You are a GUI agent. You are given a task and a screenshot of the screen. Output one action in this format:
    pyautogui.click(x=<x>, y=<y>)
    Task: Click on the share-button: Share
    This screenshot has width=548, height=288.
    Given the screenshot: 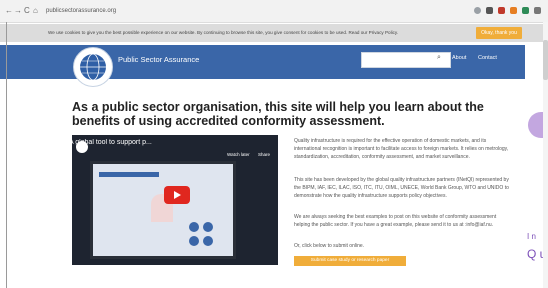 What is the action you would take?
    pyautogui.click(x=264, y=154)
    